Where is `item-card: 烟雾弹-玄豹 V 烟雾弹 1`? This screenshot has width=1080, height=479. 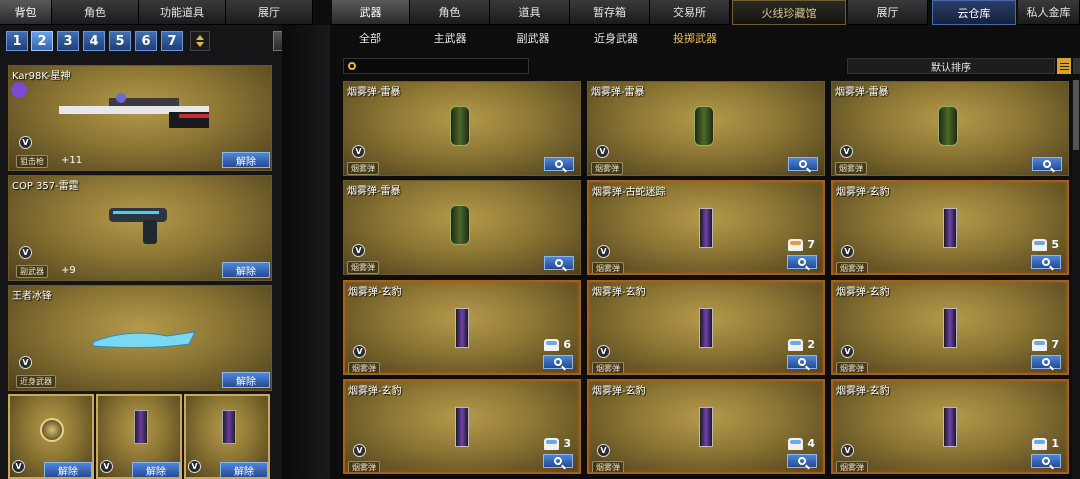
item-card: 烟雾弹-玄豹 V 烟雾弹 1 is located at coordinates (950, 426).